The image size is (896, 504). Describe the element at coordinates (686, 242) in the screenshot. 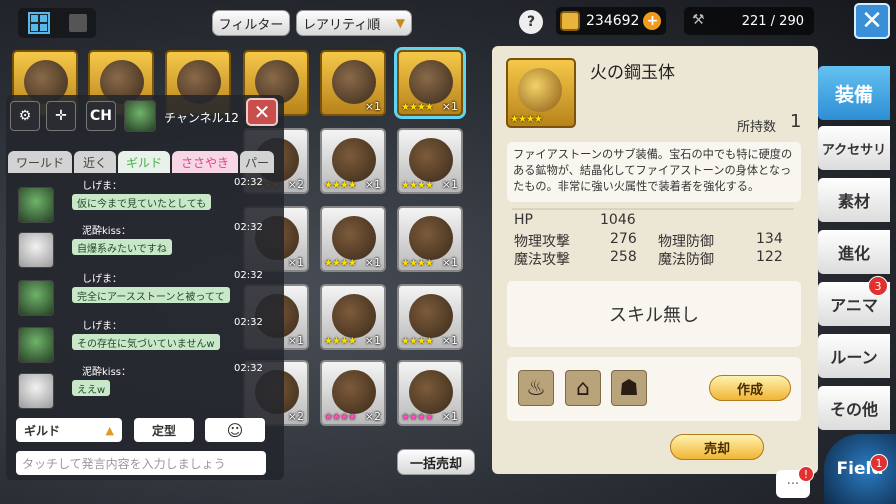

I see `stat-pdef-label: 物理防御` at that location.